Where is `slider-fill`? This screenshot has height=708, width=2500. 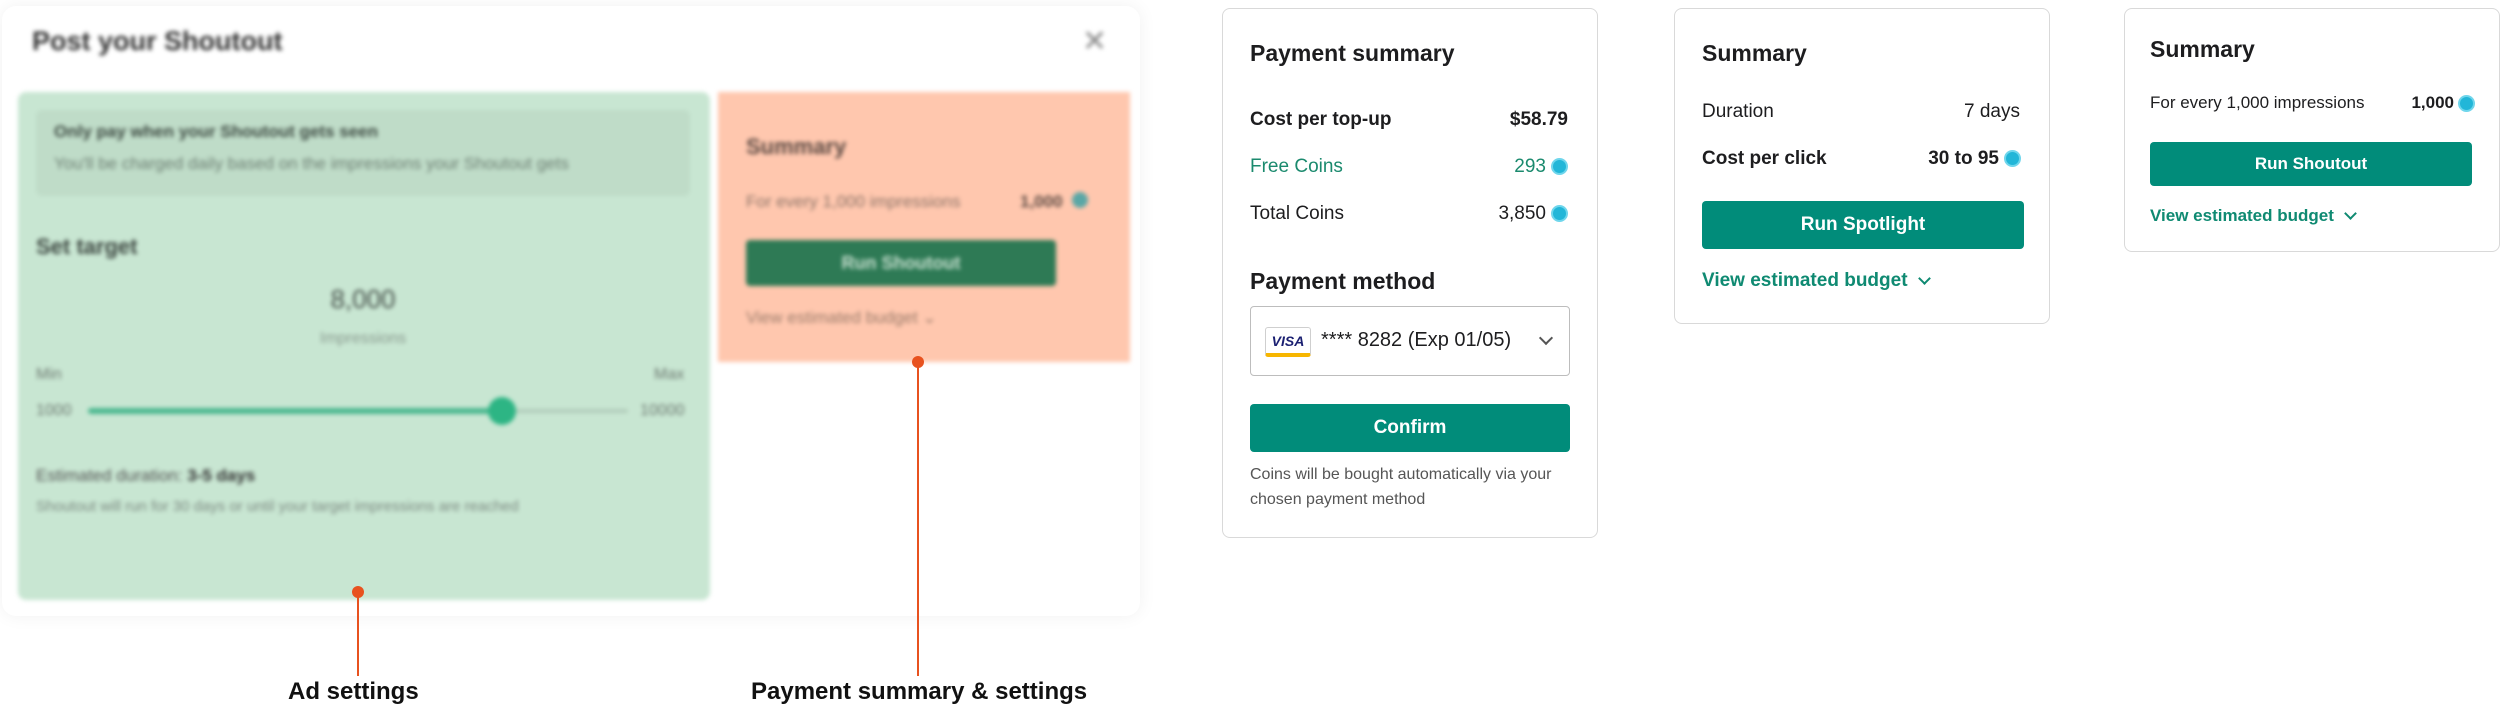
slider-fill is located at coordinates (295, 411).